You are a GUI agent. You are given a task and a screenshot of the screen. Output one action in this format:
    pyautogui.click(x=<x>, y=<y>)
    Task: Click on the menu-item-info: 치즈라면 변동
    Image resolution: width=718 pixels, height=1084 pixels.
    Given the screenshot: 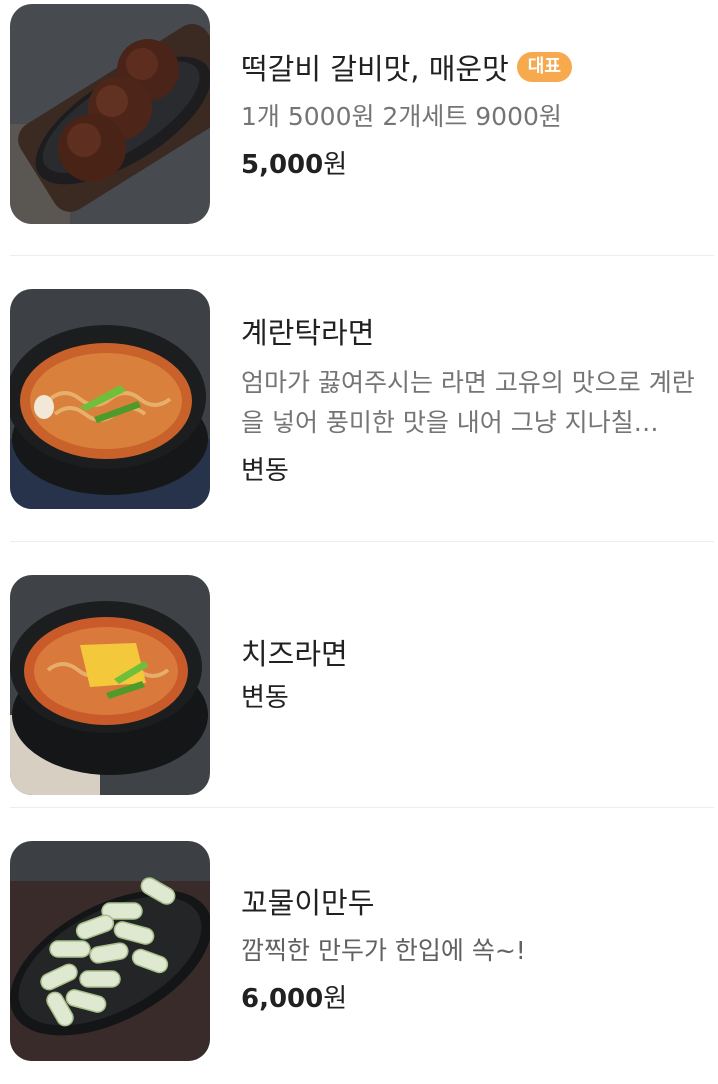 What is the action you would take?
    pyautogui.click(x=476, y=646)
    